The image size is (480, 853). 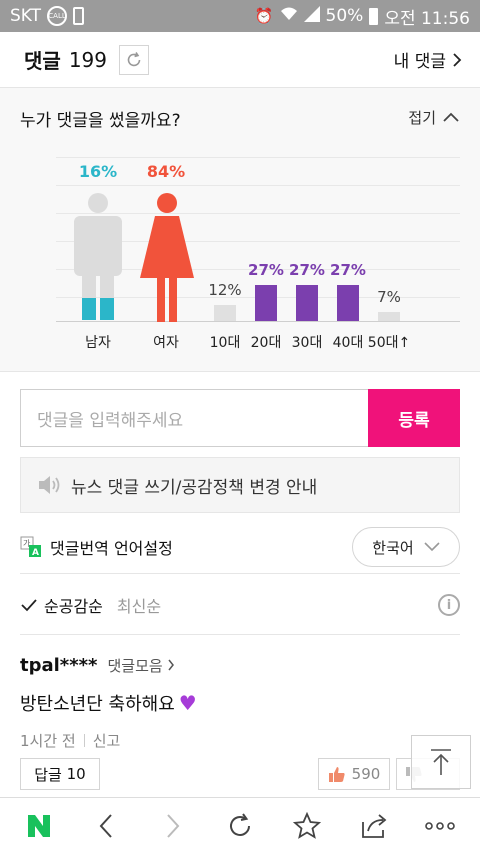 What do you see at coordinates (48, 741) in the screenshot?
I see `comment-time: 1시간 전` at bounding box center [48, 741].